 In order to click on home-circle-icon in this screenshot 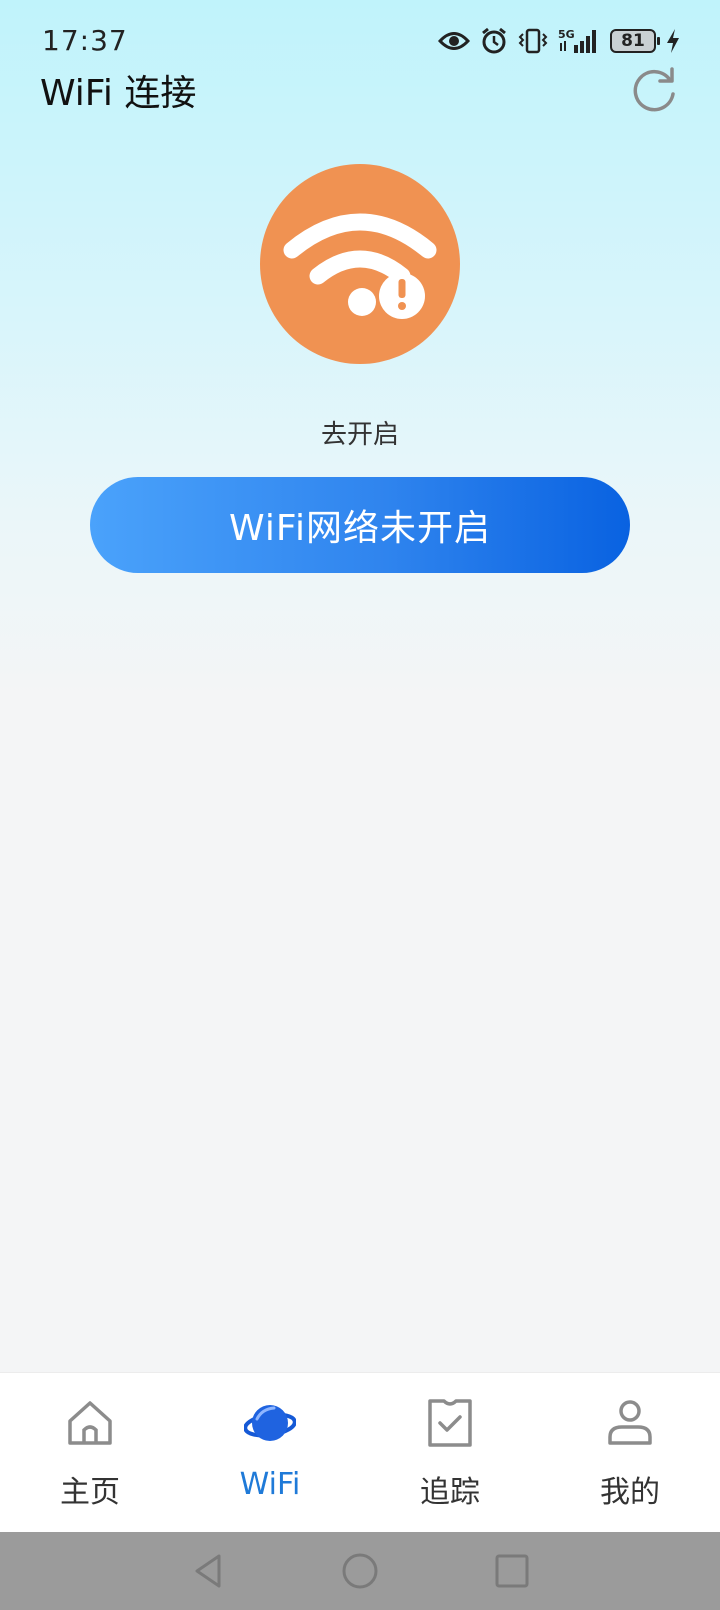, I will do `click(360, 1571)`.